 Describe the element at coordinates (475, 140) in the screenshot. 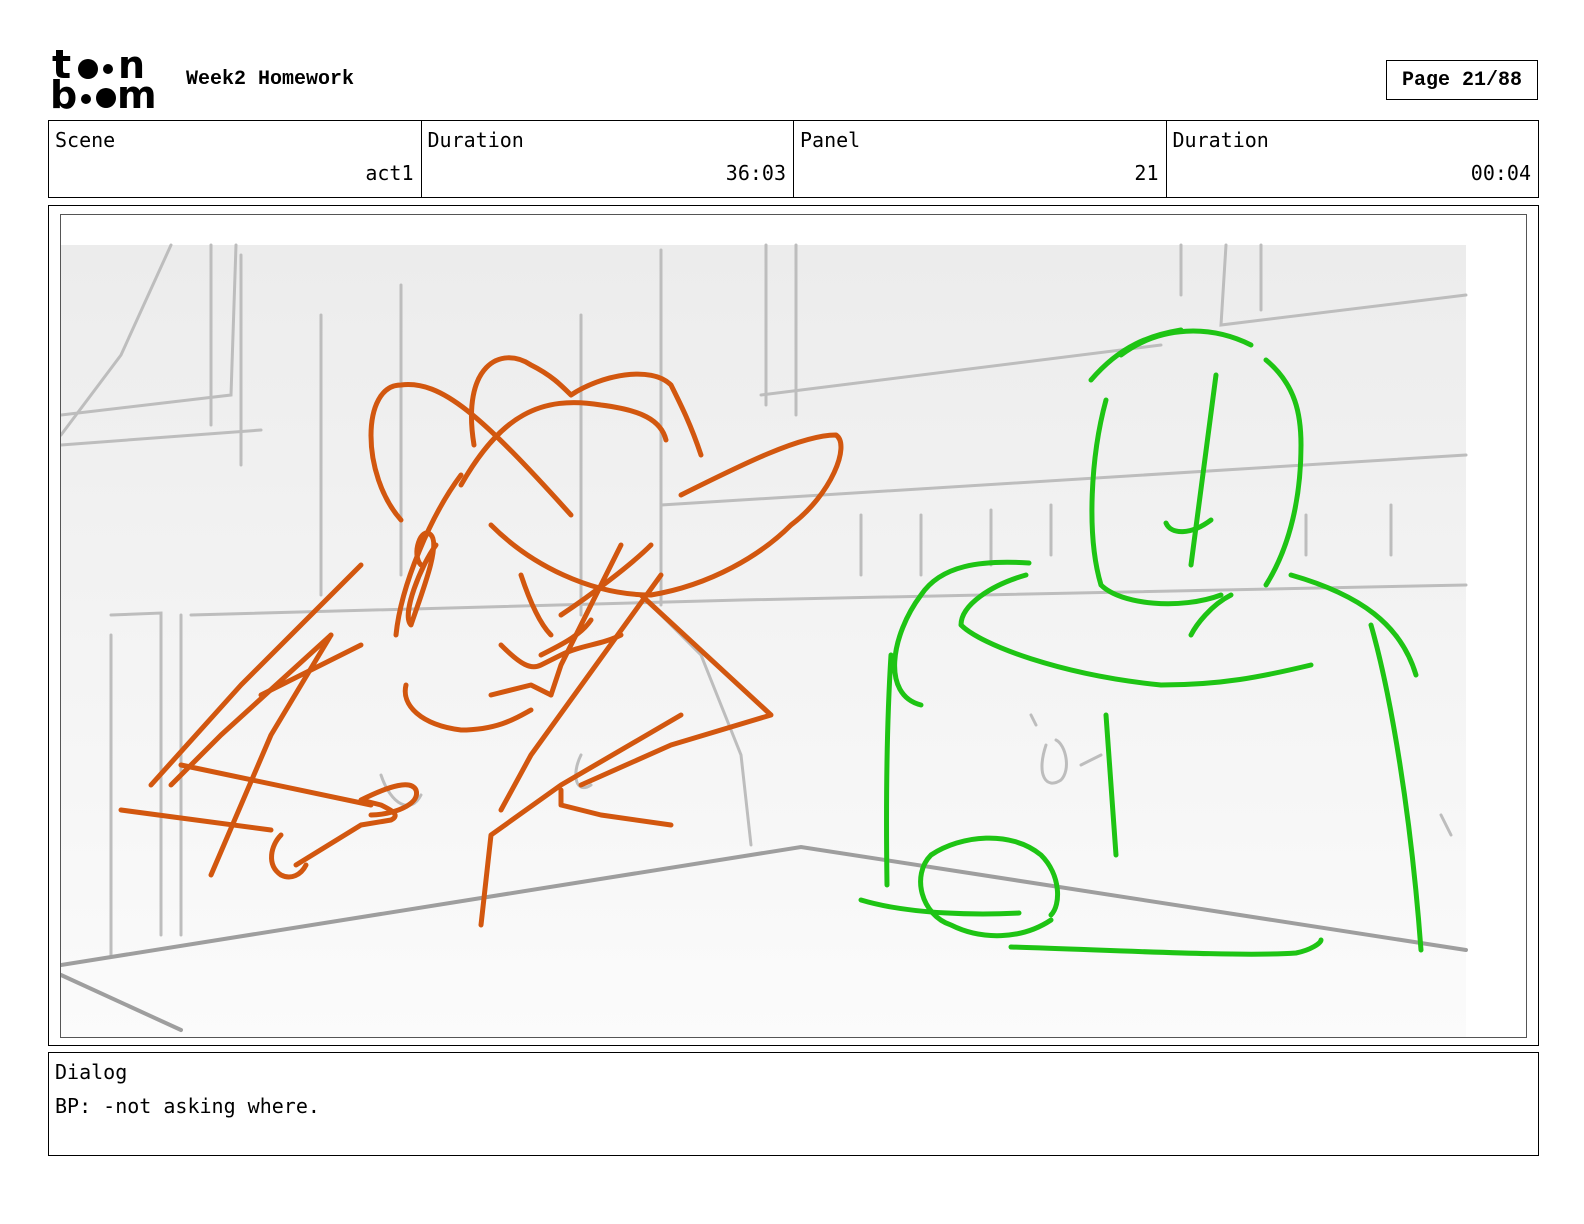

I see `scene-duration-label: Duration` at that location.